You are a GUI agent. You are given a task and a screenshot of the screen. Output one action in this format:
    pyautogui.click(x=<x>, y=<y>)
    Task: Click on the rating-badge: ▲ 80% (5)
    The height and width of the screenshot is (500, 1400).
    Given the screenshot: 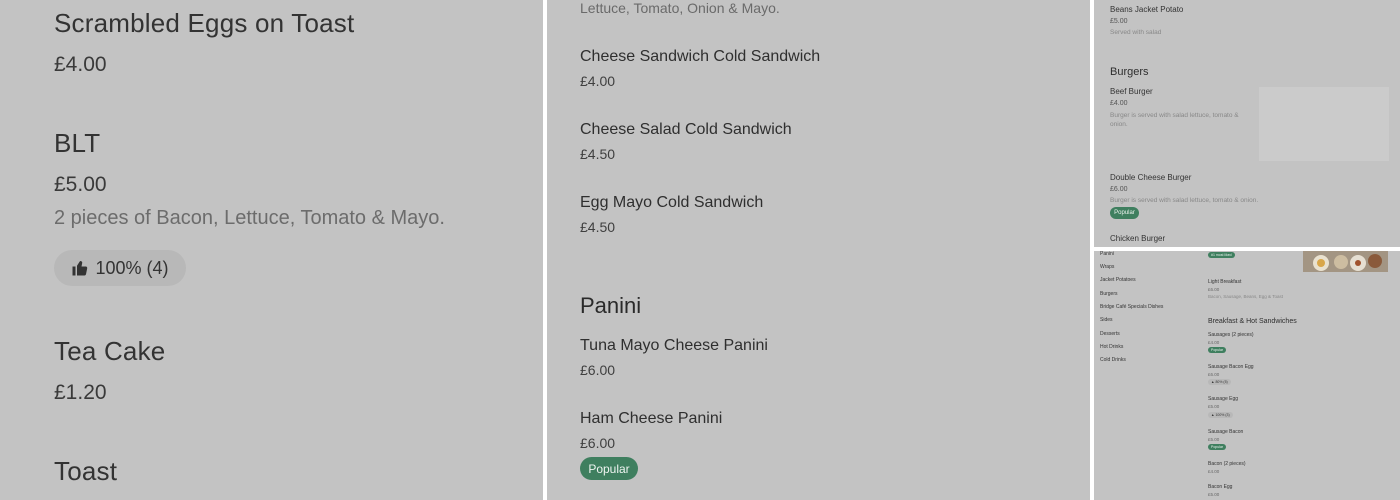 What is the action you would take?
    pyautogui.click(x=1219, y=382)
    